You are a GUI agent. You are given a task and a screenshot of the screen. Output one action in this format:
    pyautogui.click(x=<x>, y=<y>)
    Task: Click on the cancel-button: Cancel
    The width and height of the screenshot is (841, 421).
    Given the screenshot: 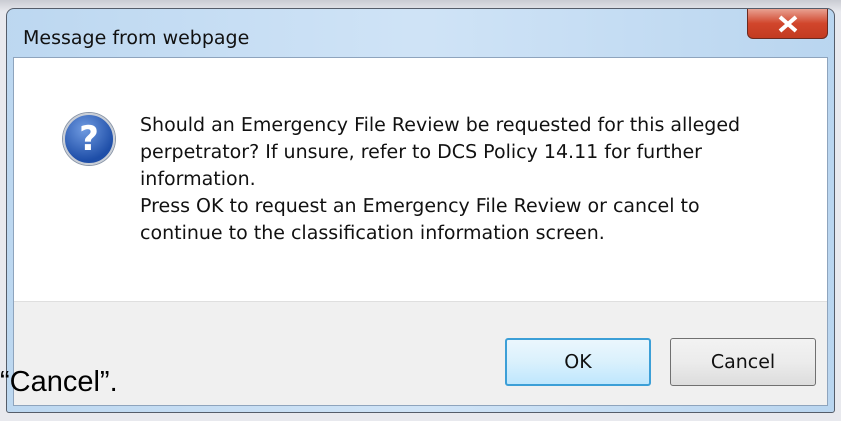 What is the action you would take?
    pyautogui.click(x=743, y=362)
    